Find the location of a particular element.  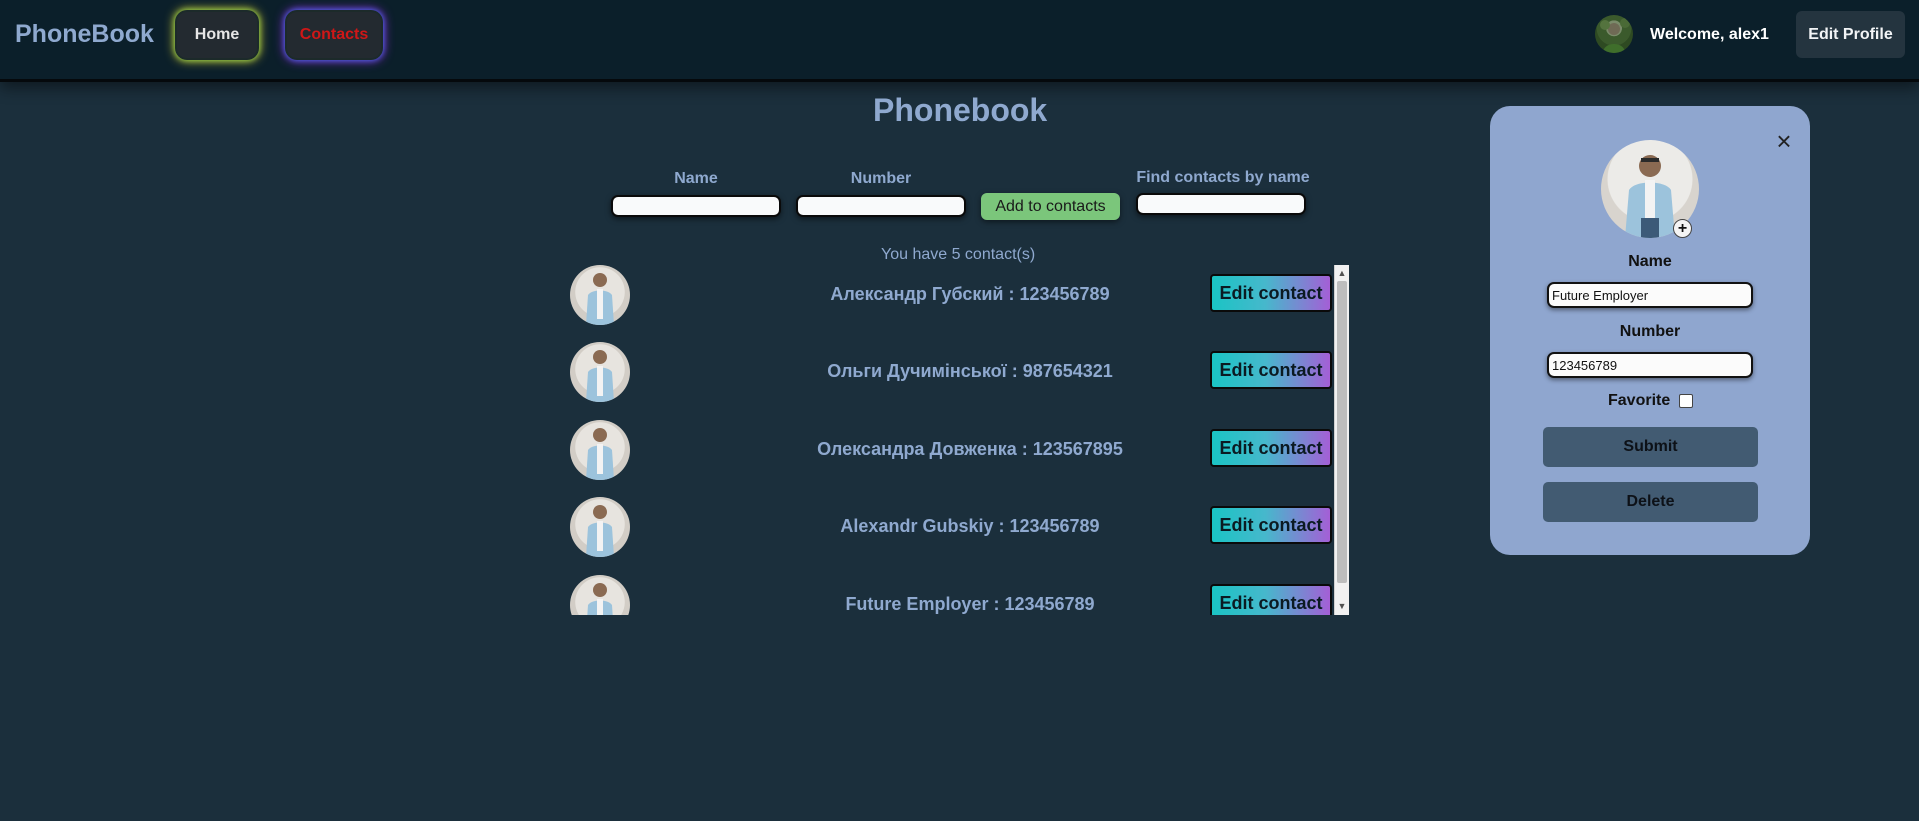

find-contacts-label: Find contacts by name is located at coordinates (1223, 177).